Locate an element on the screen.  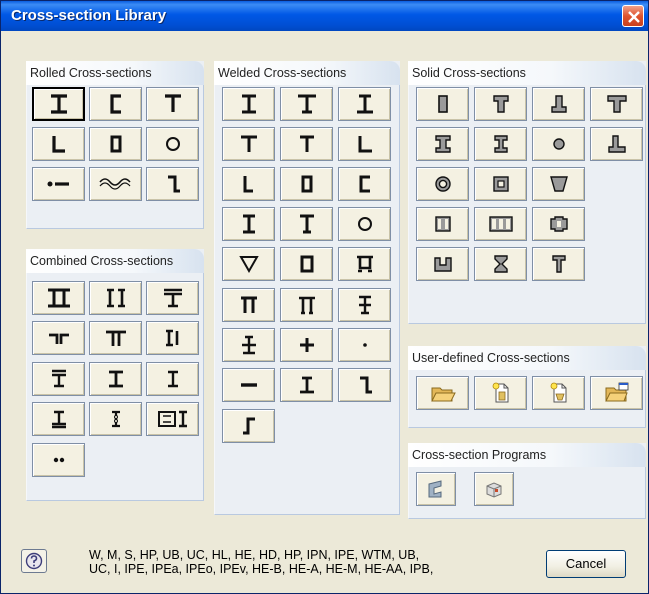
corrugated-icon is located at coordinates (114, 184).